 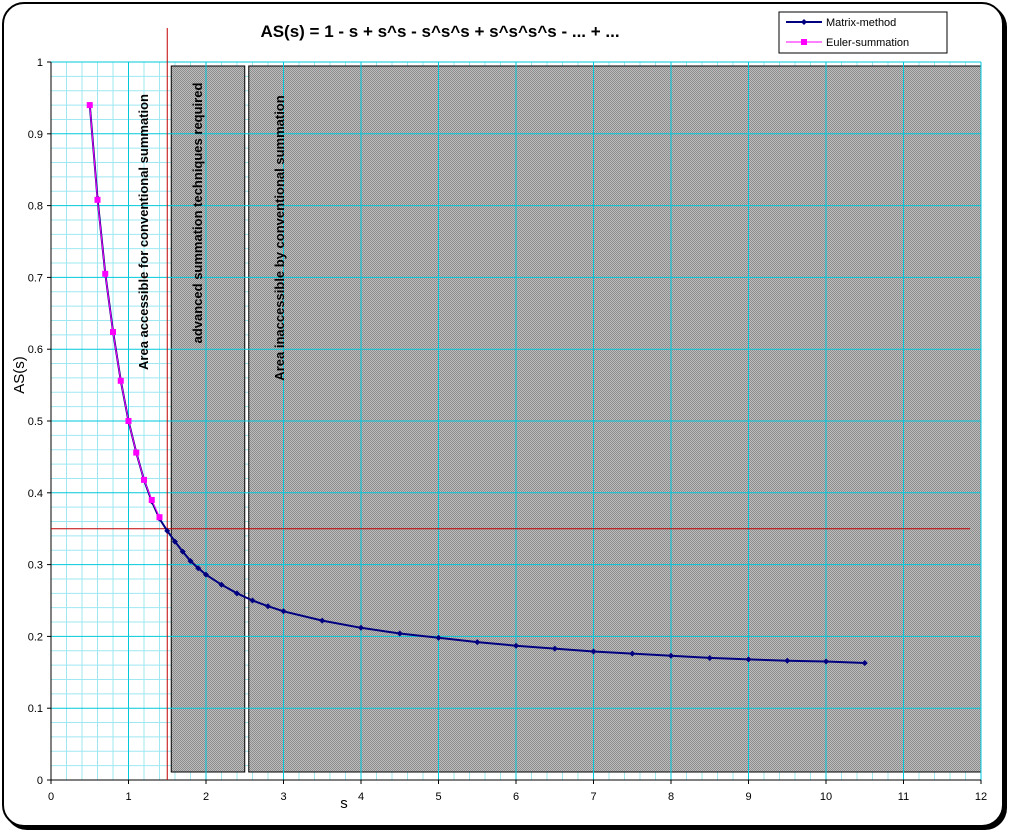 I want to click on y-tick-label: 0.6, so click(x=35, y=350).